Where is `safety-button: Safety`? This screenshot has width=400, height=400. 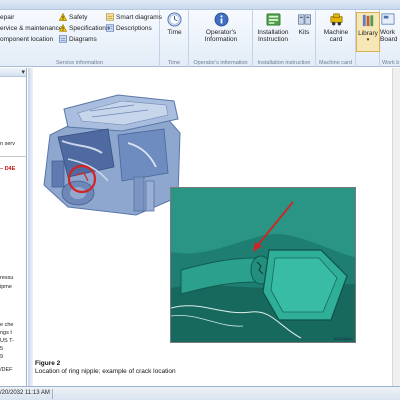
safety-button: Safety is located at coordinates (73, 17).